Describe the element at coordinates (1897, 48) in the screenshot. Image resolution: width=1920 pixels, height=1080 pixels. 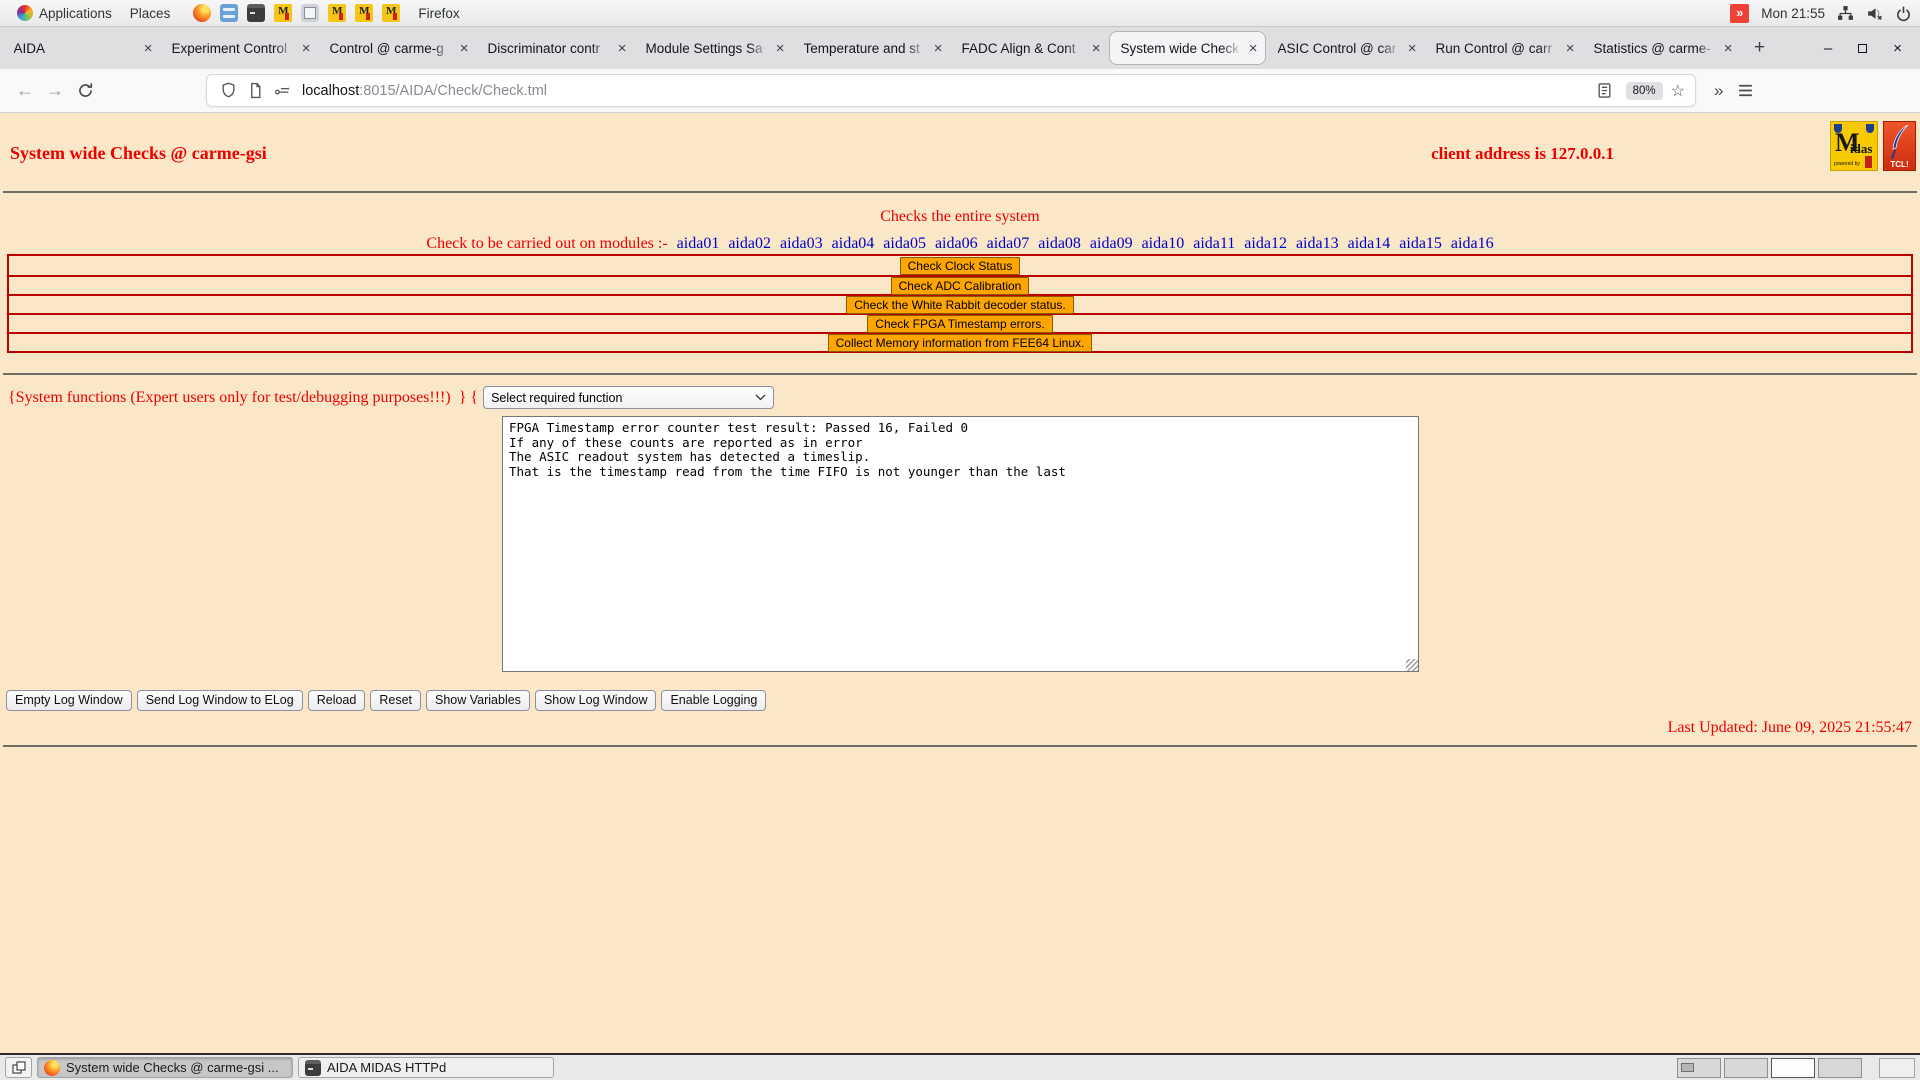
I see `close-button: ×` at that location.